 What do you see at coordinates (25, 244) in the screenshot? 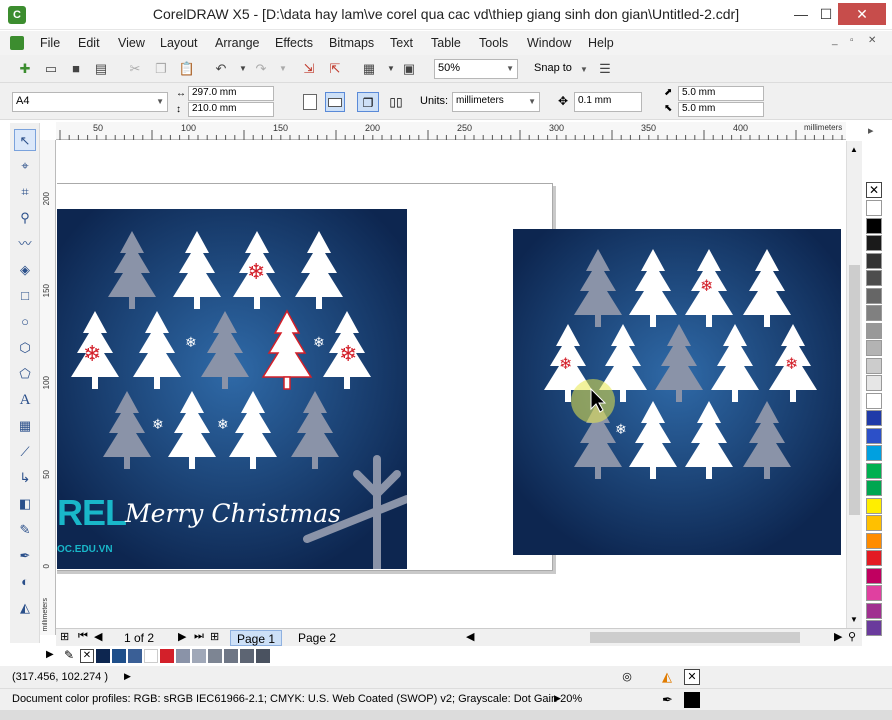
I see `freehand-tool-icon: 〰` at bounding box center [25, 244].